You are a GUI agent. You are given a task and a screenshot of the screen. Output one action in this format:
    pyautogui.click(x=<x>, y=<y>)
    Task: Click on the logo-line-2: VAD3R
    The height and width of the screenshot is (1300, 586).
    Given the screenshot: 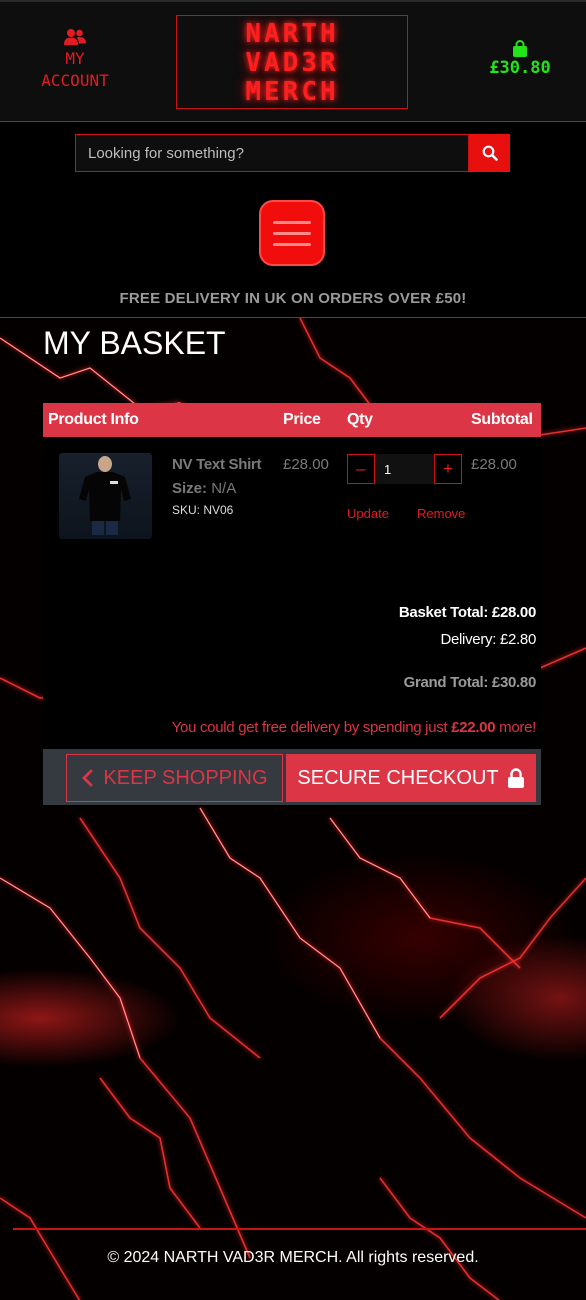 What is the action you would take?
    pyautogui.click(x=292, y=63)
    